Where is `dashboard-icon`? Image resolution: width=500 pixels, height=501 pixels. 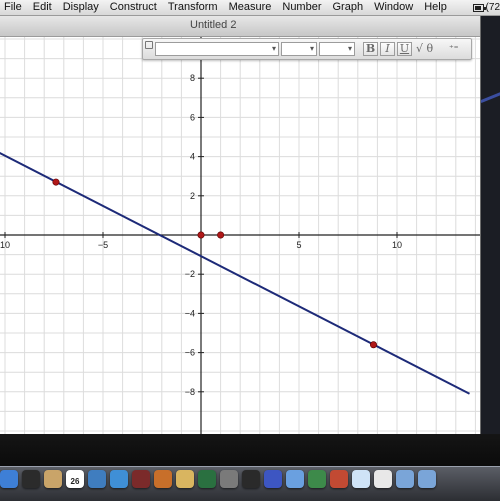 dashboard-icon is located at coordinates (31, 479).